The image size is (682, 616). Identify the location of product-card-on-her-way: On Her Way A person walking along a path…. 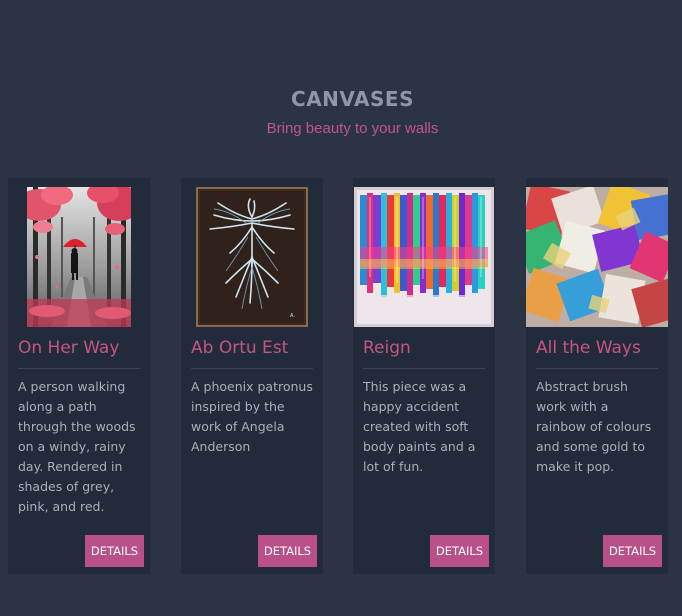
(79, 376).